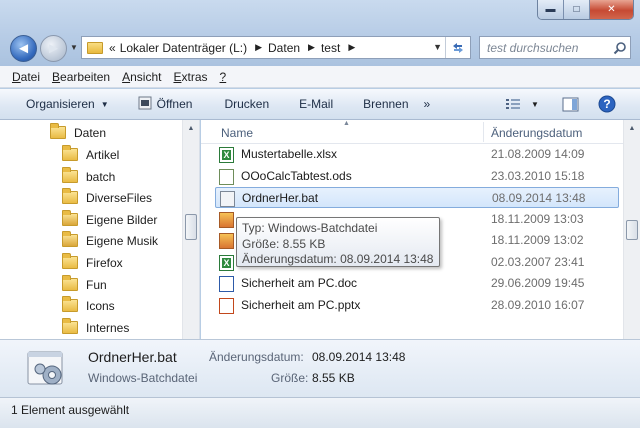 The height and width of the screenshot is (428, 640). What do you see at coordinates (143, 378) in the screenshot?
I see `details-file-type: Windows-Batchdatei` at bounding box center [143, 378].